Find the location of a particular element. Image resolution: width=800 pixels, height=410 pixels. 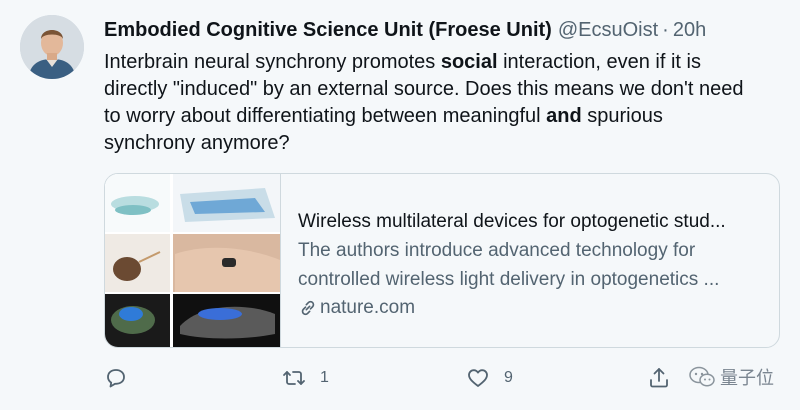

share-icon is located at coordinates (659, 378).